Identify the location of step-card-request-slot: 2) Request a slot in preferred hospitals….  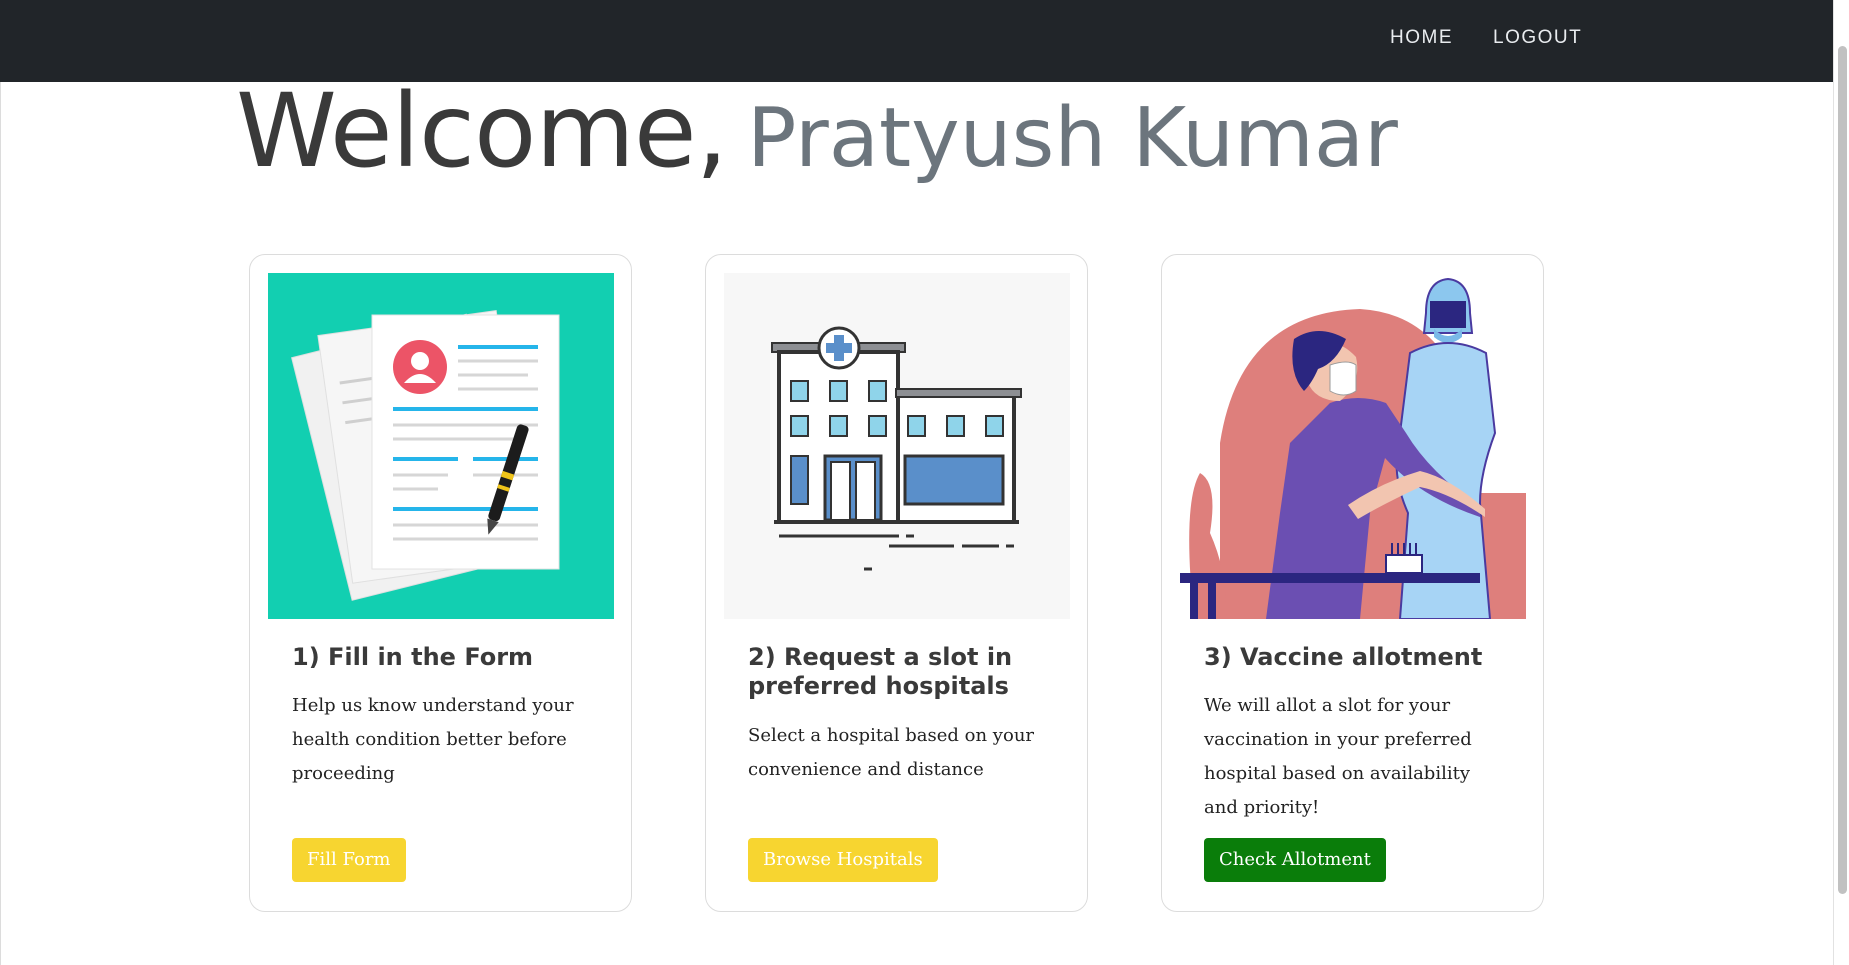
(896, 583).